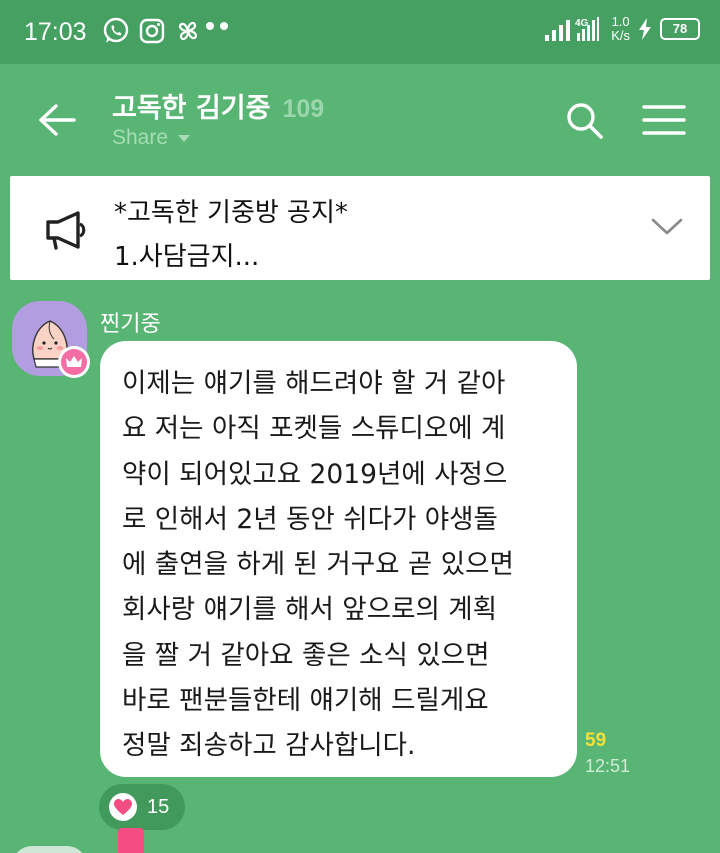 This screenshot has width=720, height=853. What do you see at coordinates (217, 26) in the screenshot?
I see `more-dots-icon` at bounding box center [217, 26].